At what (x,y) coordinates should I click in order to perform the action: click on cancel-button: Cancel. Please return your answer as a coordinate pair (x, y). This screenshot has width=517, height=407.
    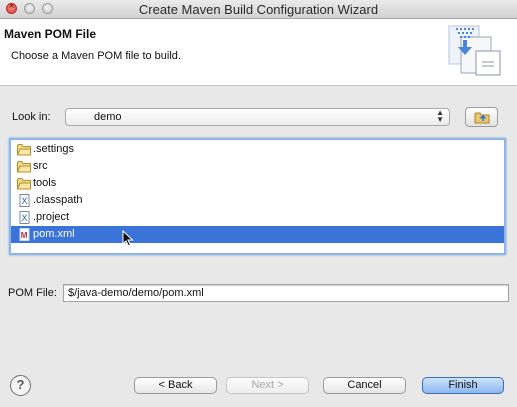
    Looking at the image, I should click on (364, 385).